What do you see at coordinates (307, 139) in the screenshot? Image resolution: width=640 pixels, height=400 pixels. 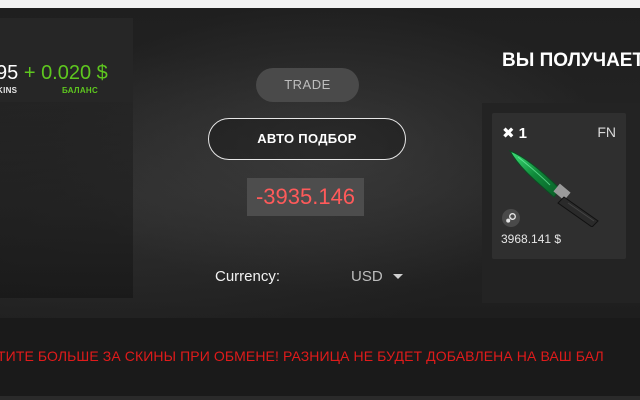 I see `auto-select-button: АВТО ПОДБОР` at bounding box center [307, 139].